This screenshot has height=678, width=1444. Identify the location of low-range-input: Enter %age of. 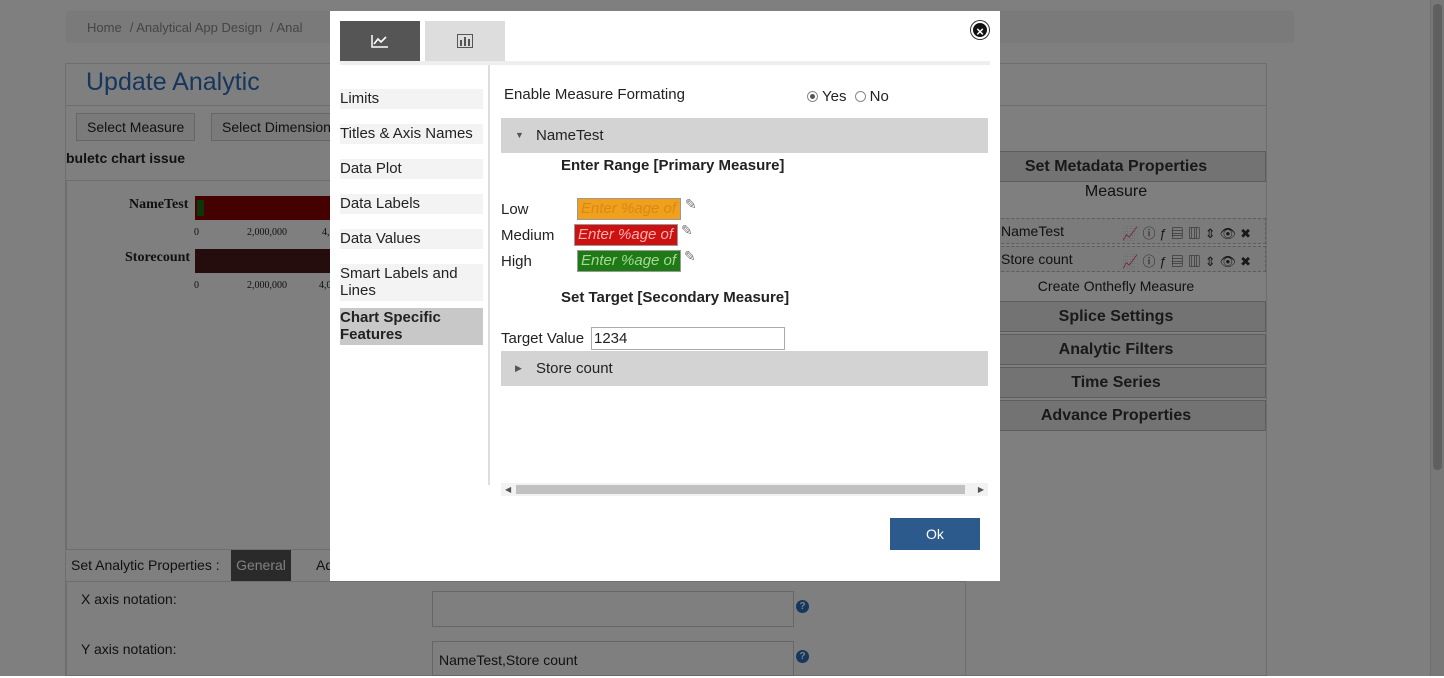
(629, 209).